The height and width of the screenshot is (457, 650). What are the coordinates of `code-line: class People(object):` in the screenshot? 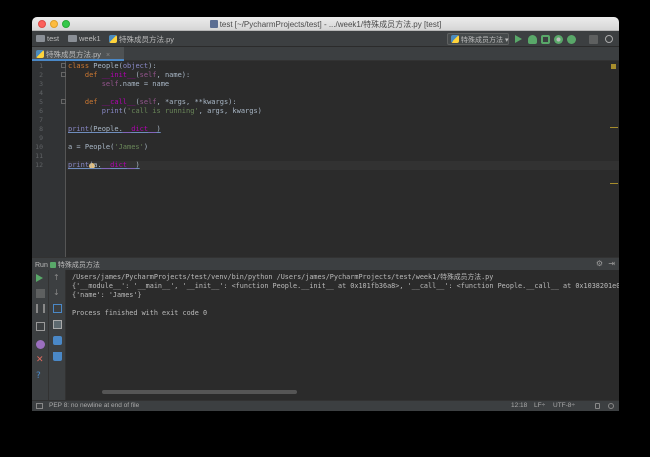 It's located at (112, 66).